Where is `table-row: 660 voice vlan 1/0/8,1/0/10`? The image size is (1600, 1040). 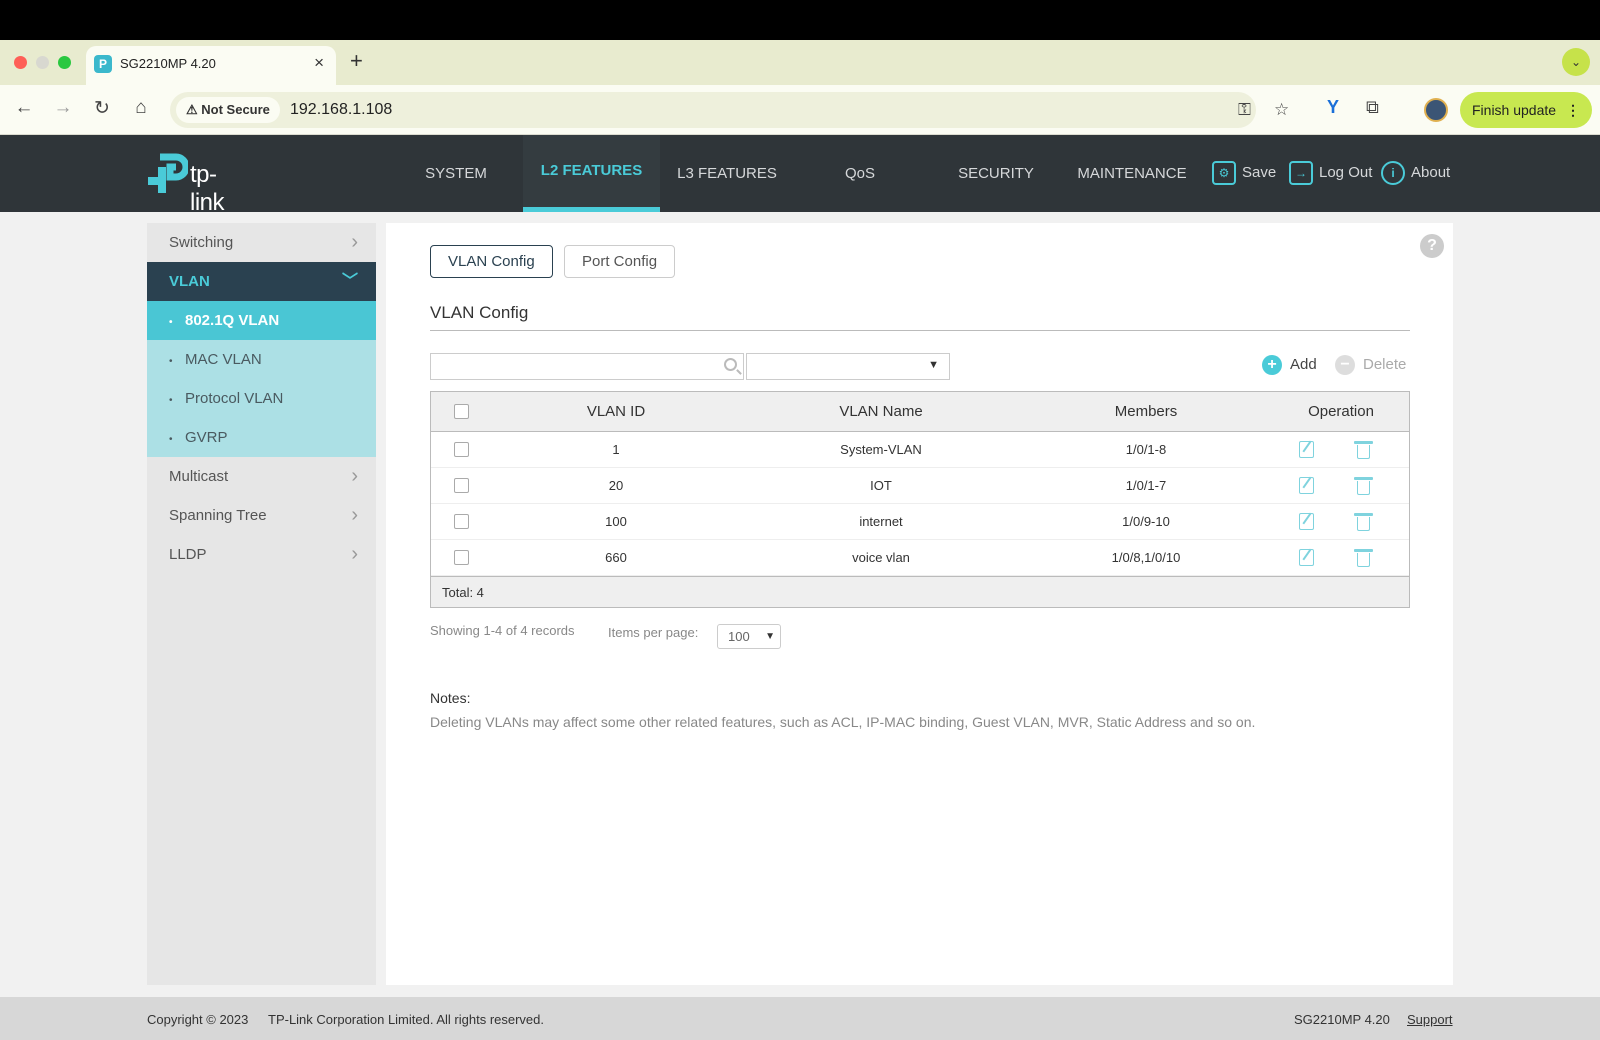 table-row: 660 voice vlan 1/0/8,1/0/10 is located at coordinates (920, 558).